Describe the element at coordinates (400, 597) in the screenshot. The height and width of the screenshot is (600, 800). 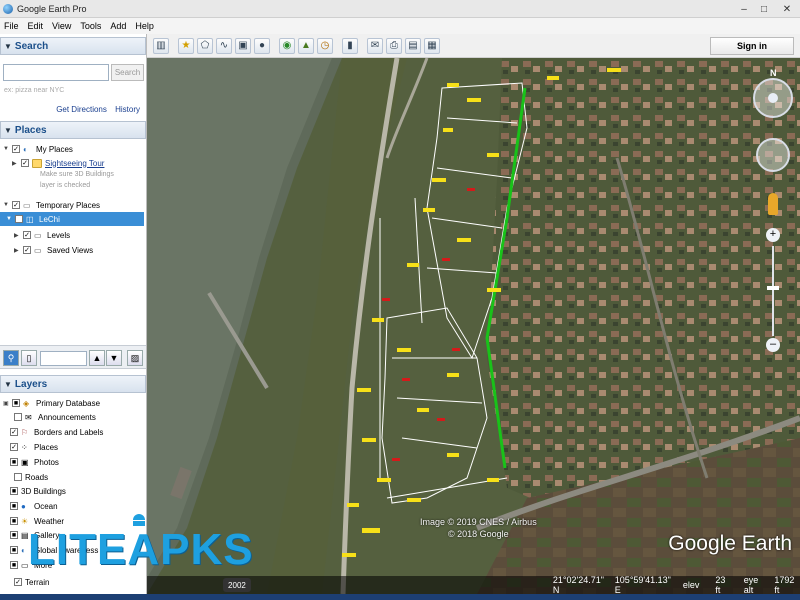
I see `taskbar-strip` at that location.